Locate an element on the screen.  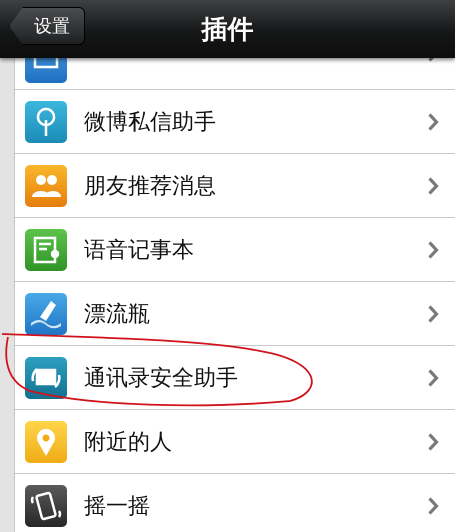
plugin-name: 摇一摇 is located at coordinates (117, 506).